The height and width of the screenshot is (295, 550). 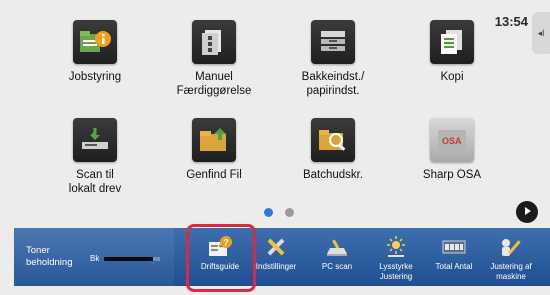 I want to click on toner-level-fill, so click(x=129, y=259).